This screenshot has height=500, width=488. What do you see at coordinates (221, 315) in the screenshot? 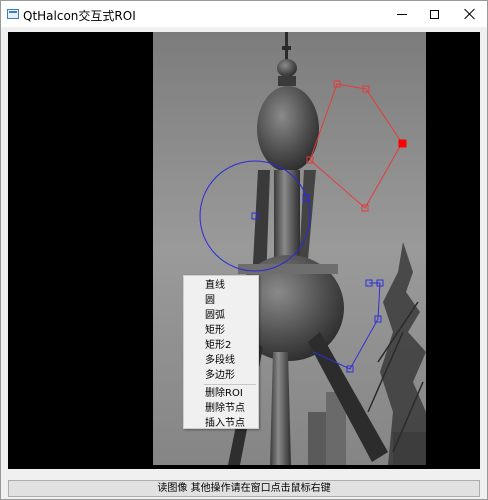
I see `menu-item-arc: 圆弧` at bounding box center [221, 315].